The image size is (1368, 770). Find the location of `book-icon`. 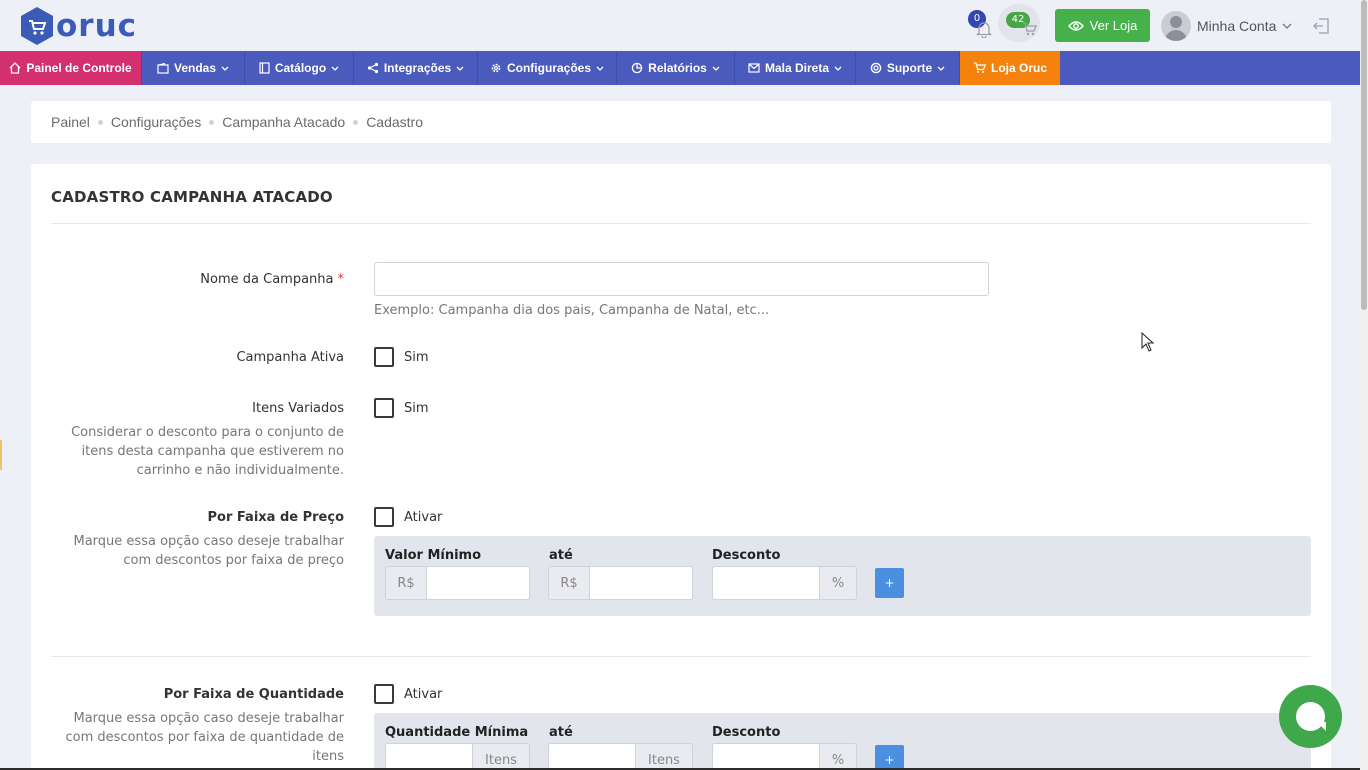

book-icon is located at coordinates (264, 68).